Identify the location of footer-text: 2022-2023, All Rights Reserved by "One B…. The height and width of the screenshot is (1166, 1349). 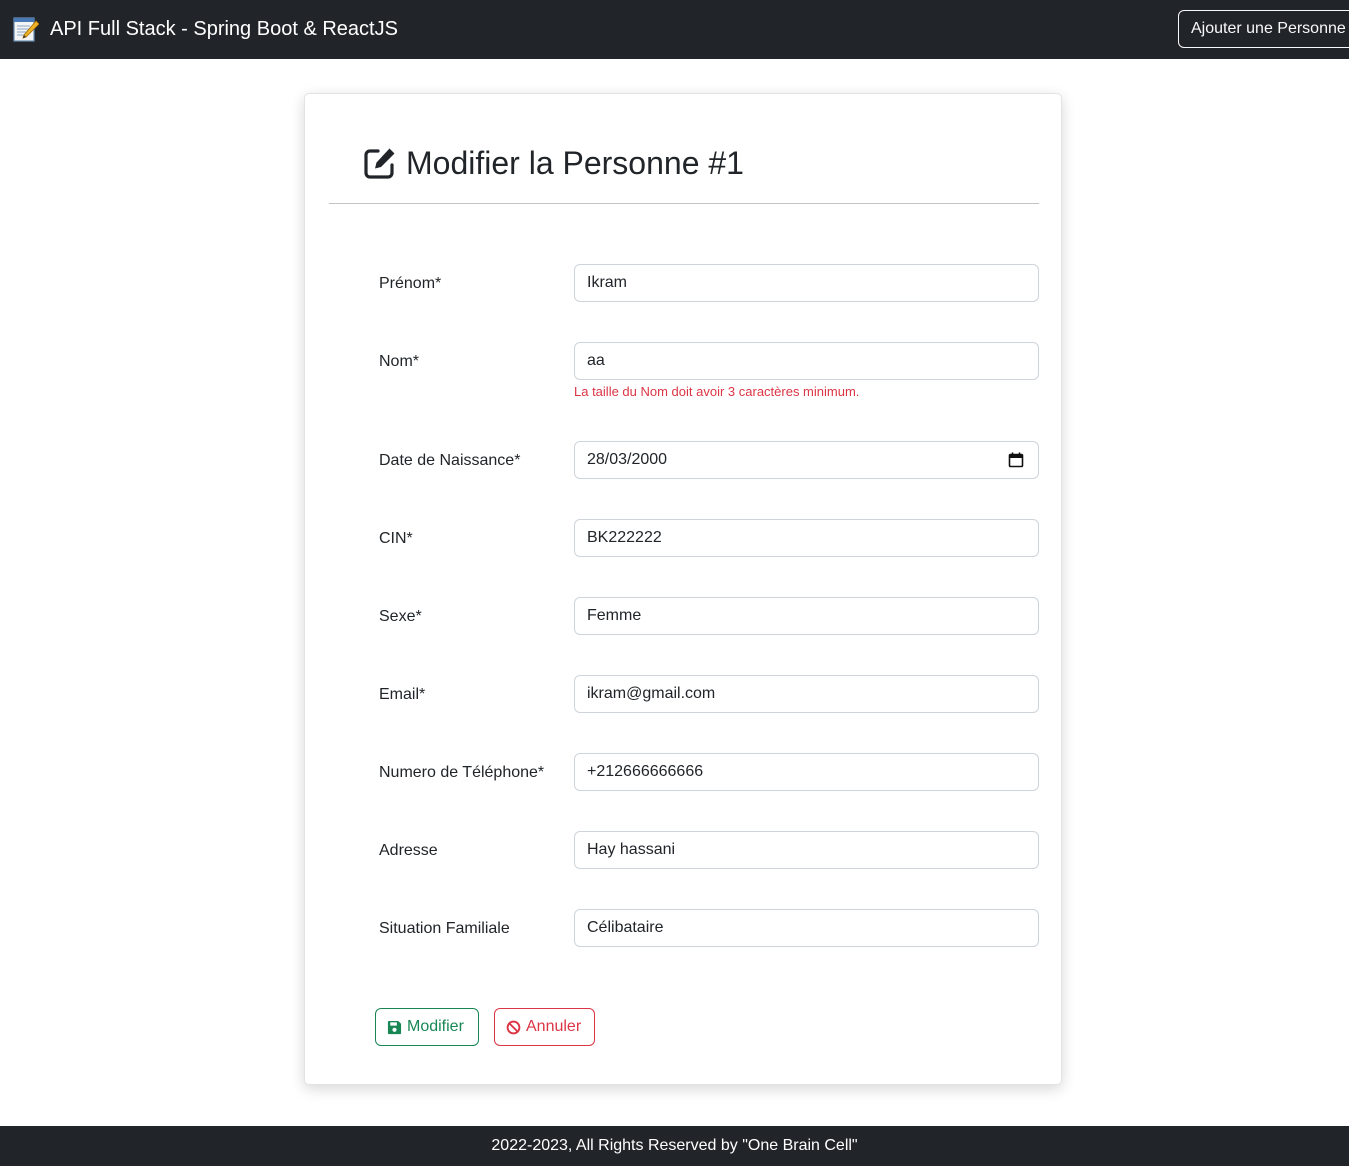
(674, 1145).